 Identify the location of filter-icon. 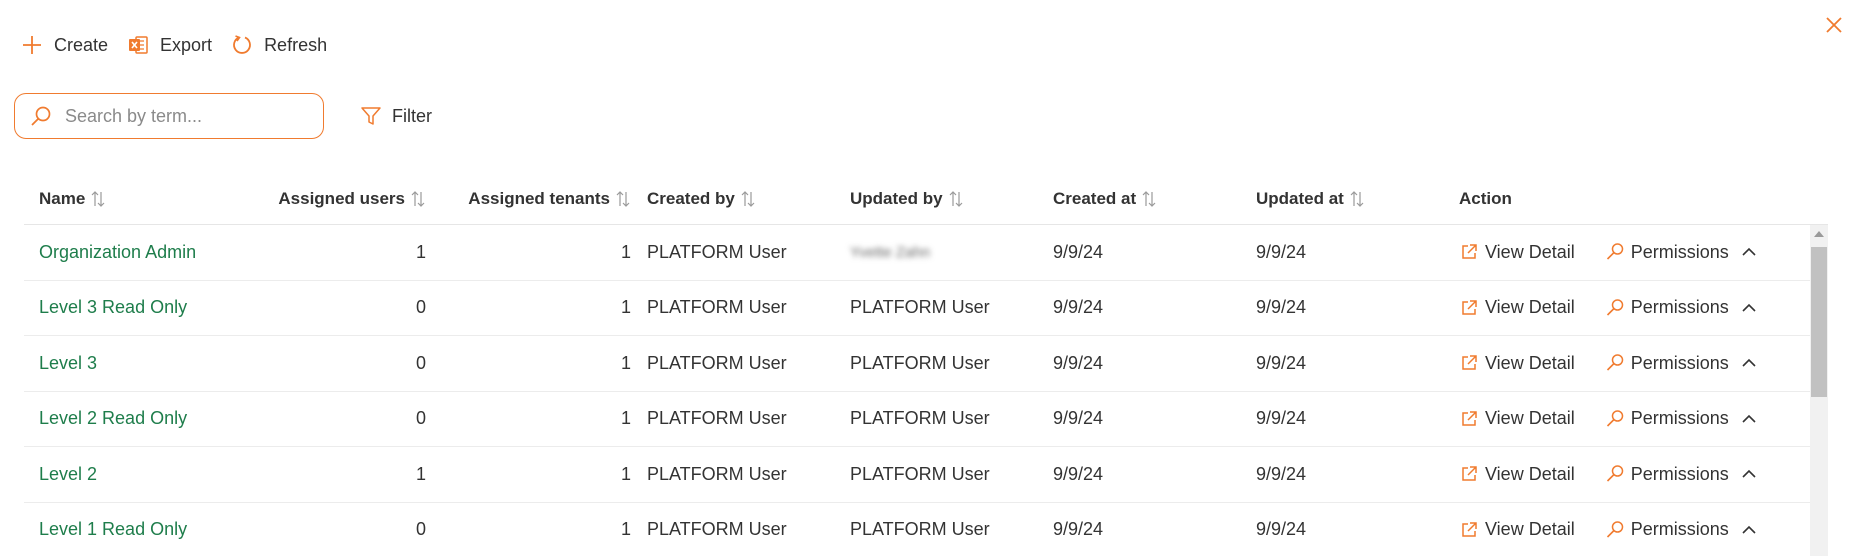
(371, 116).